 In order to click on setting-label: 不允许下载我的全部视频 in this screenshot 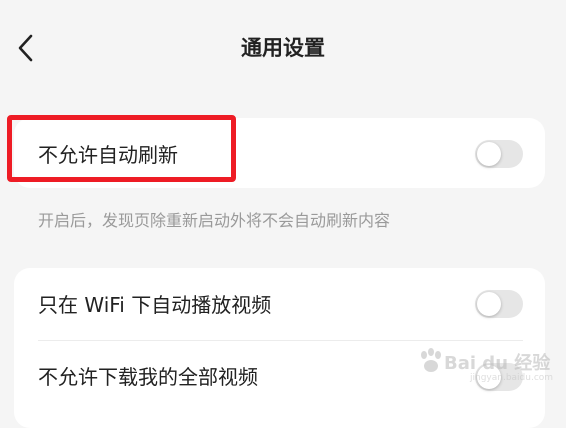, I will do `click(148, 377)`.